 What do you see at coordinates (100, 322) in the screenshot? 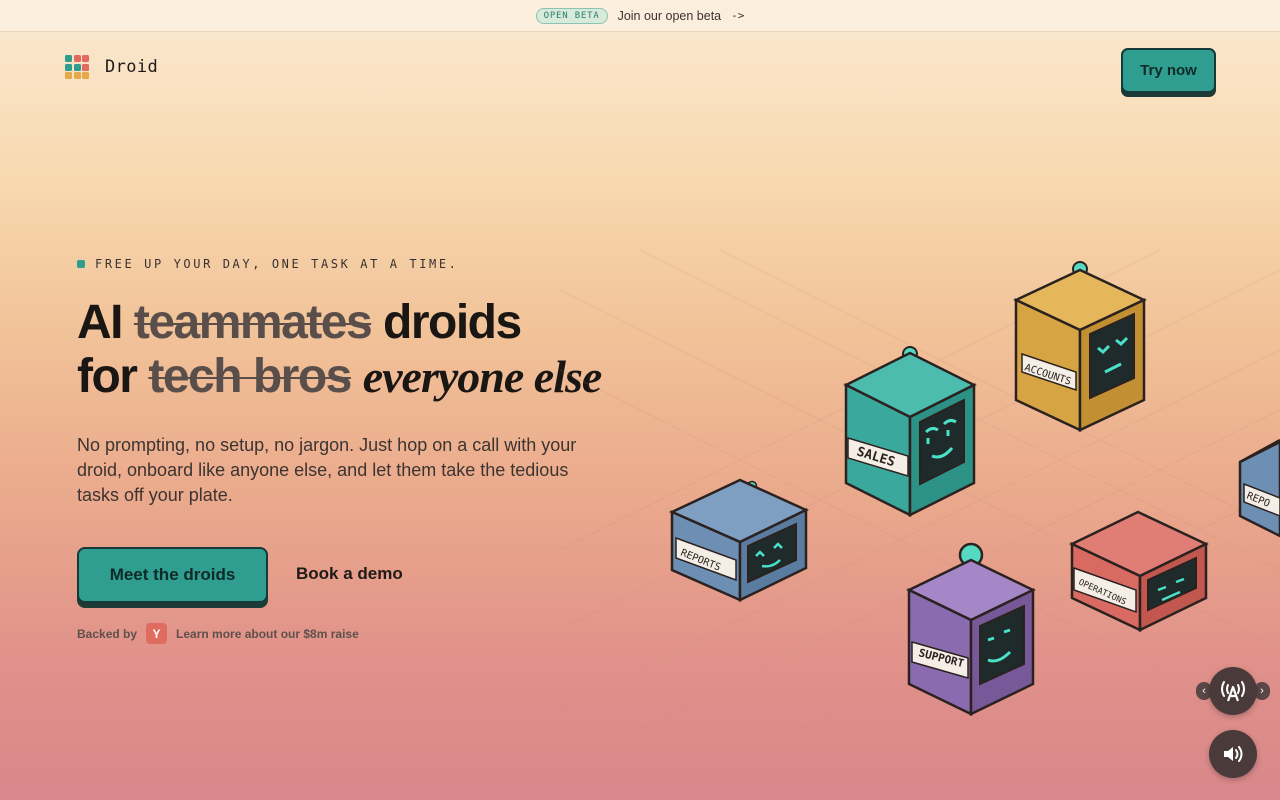
I see `headline-word: AI` at bounding box center [100, 322].